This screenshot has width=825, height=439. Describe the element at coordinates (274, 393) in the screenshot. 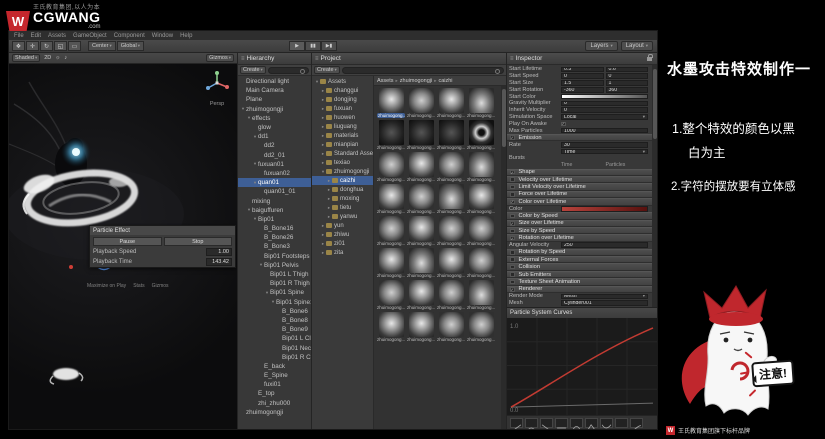

I see `hierarchy-item: E_top` at that location.